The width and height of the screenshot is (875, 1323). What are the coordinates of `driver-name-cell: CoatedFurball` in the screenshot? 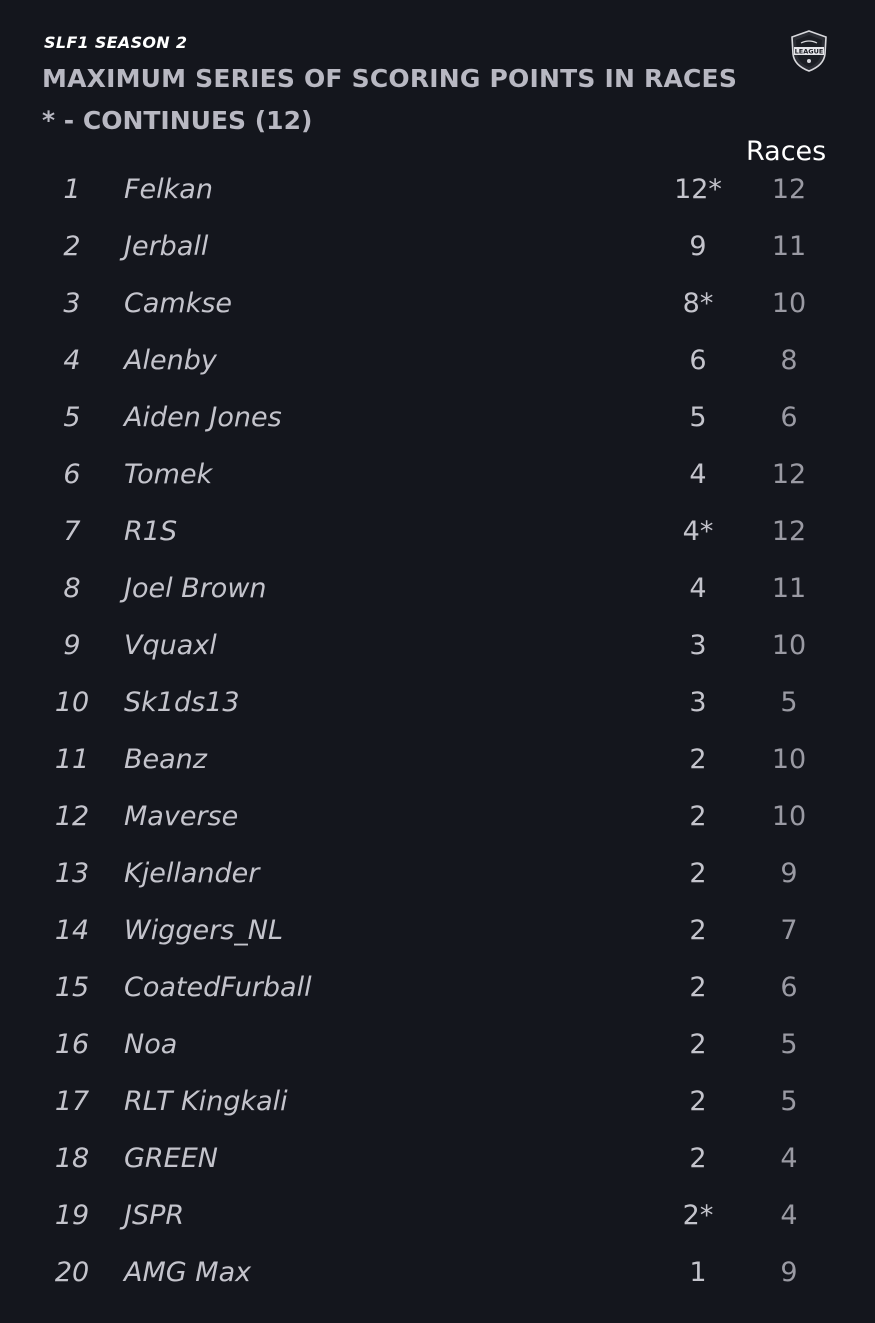 It's located at (218, 987).